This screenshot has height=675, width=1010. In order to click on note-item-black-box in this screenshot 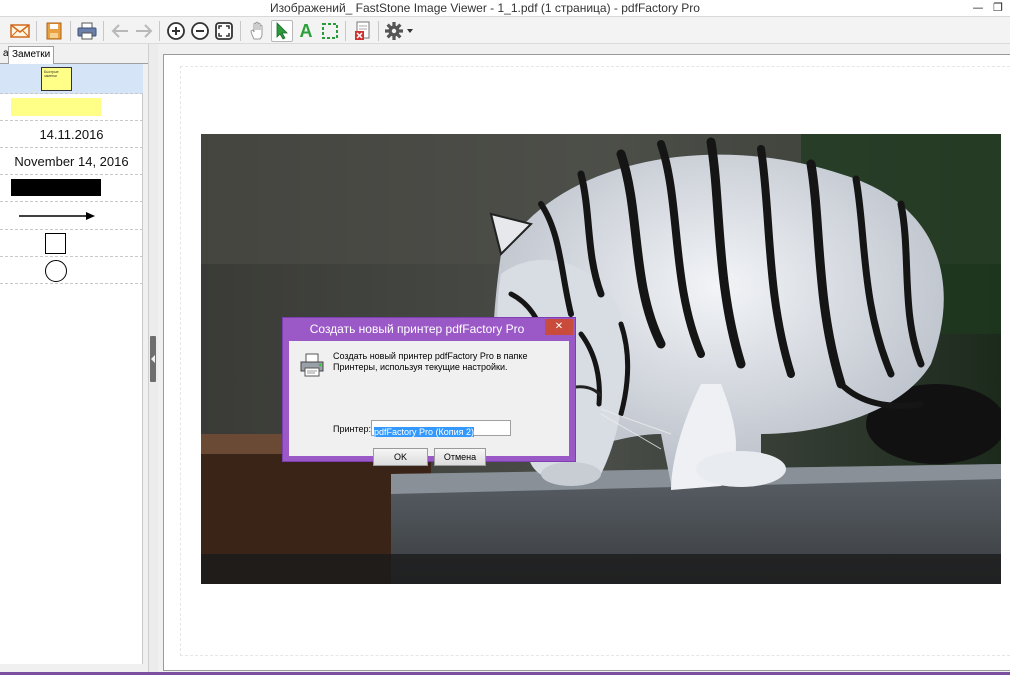, I will do `click(71, 188)`.